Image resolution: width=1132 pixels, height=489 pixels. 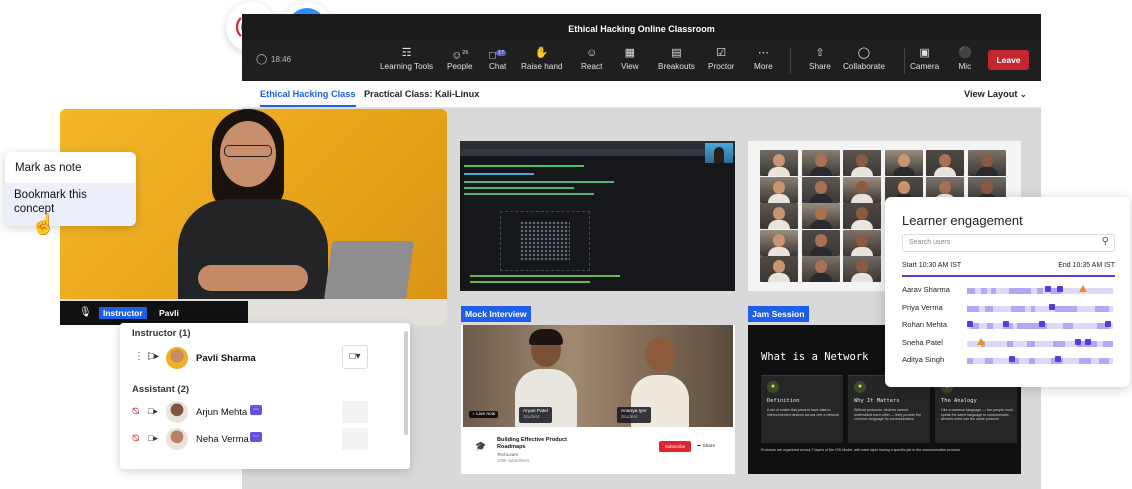 What do you see at coordinates (676, 58) in the screenshot?
I see `toolbar-breakouts-button: ▤ Breakouts` at bounding box center [676, 58].